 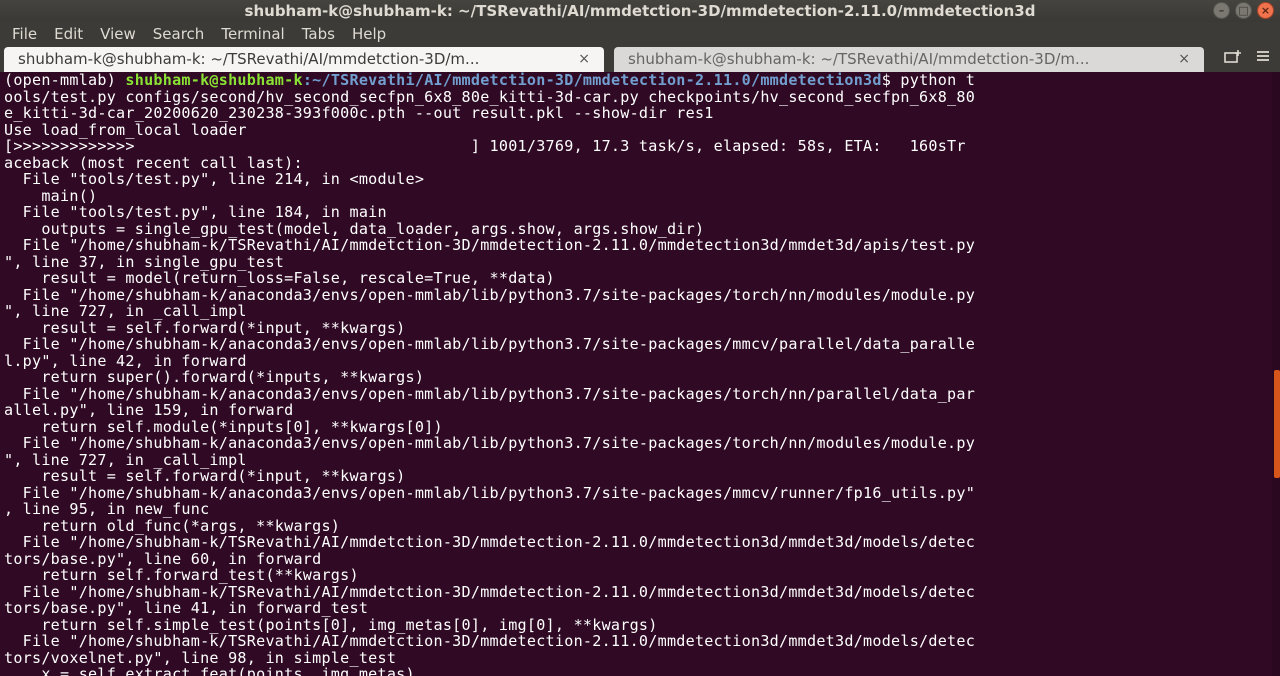 What do you see at coordinates (1263, 58) in the screenshot?
I see `tab-menu-icon` at bounding box center [1263, 58].